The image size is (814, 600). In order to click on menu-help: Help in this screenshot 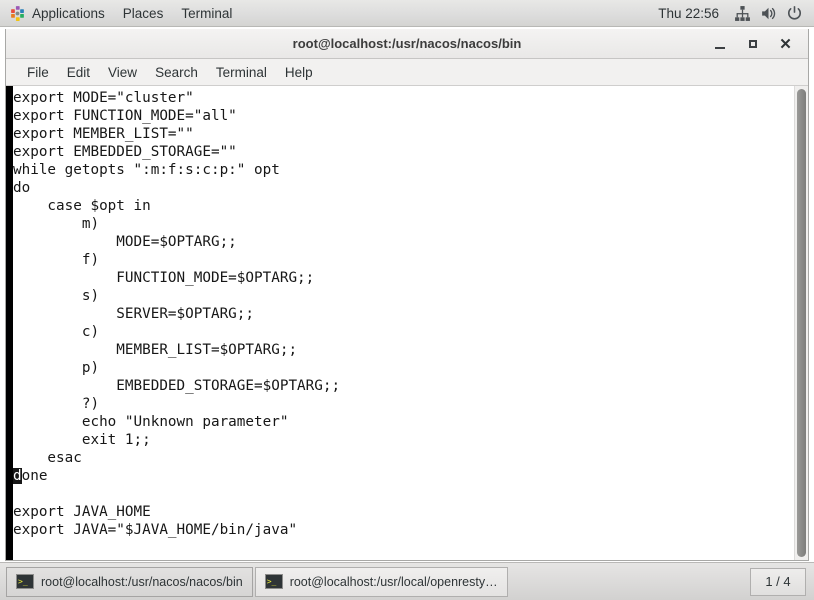, I will do `click(299, 72)`.